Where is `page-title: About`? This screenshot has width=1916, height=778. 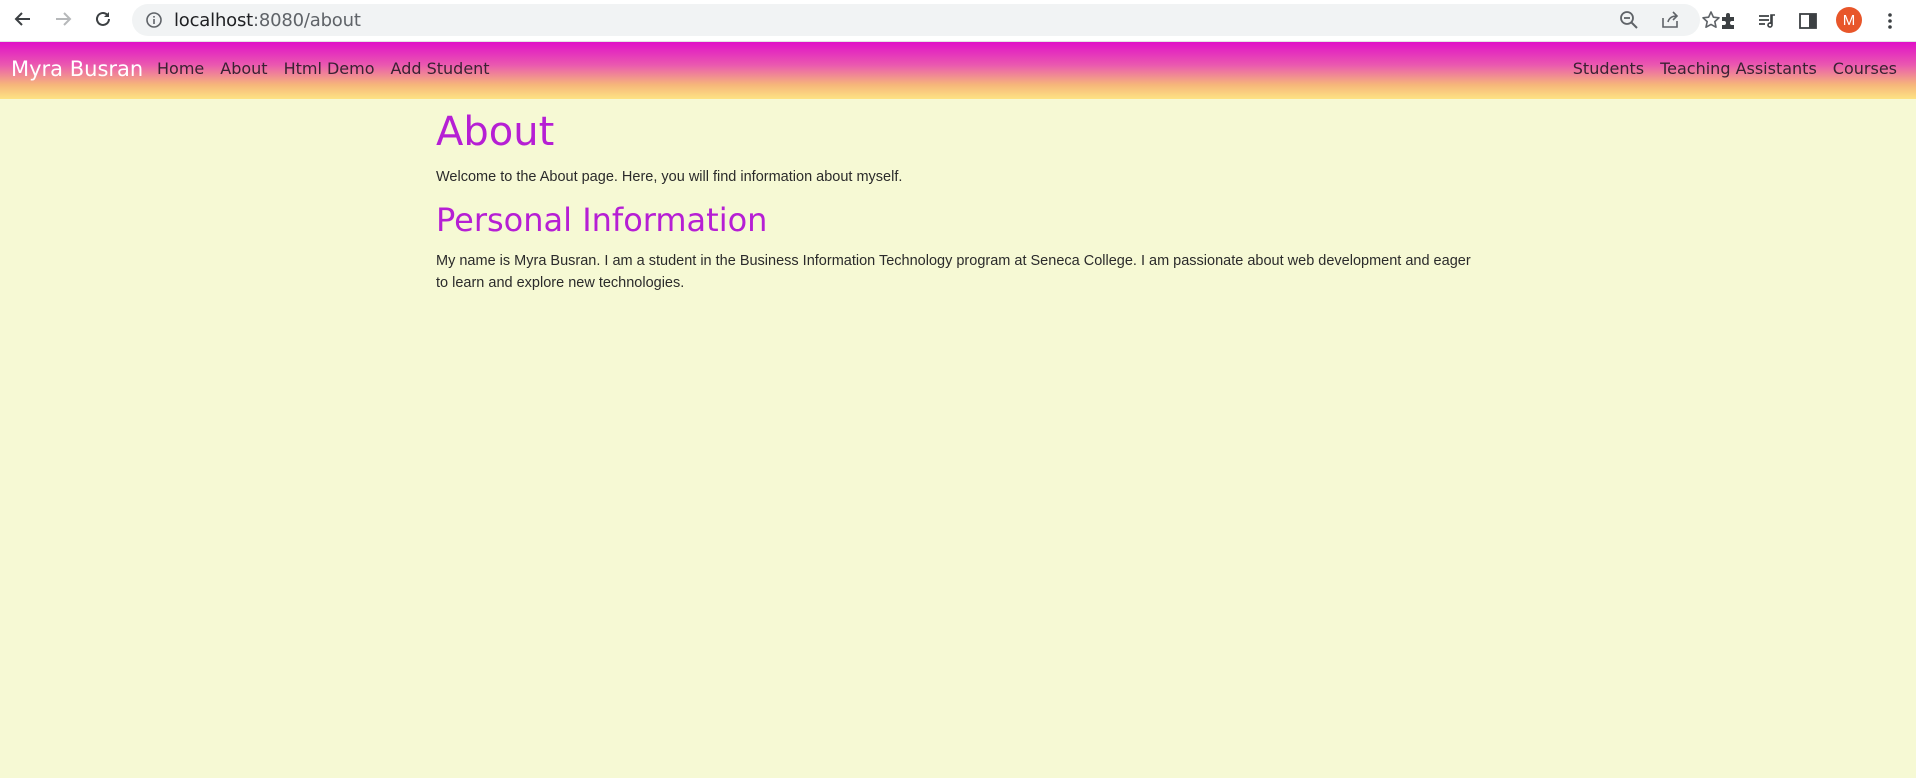
page-title: About is located at coordinates (495, 132).